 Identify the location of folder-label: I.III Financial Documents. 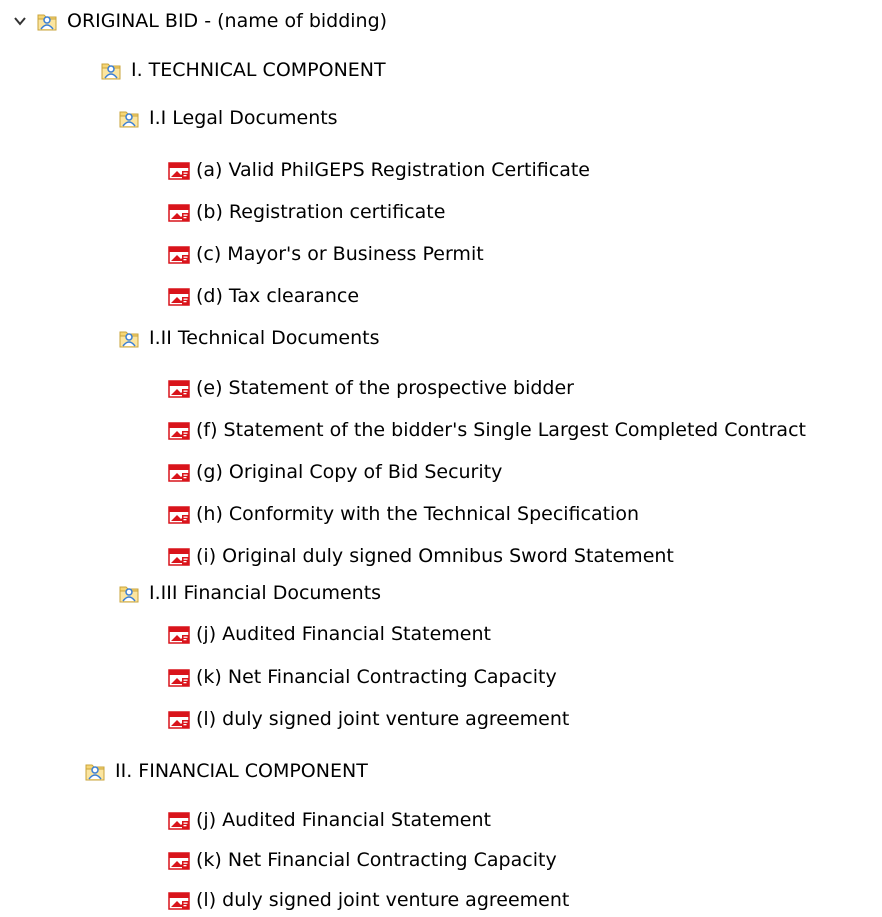
(265, 593).